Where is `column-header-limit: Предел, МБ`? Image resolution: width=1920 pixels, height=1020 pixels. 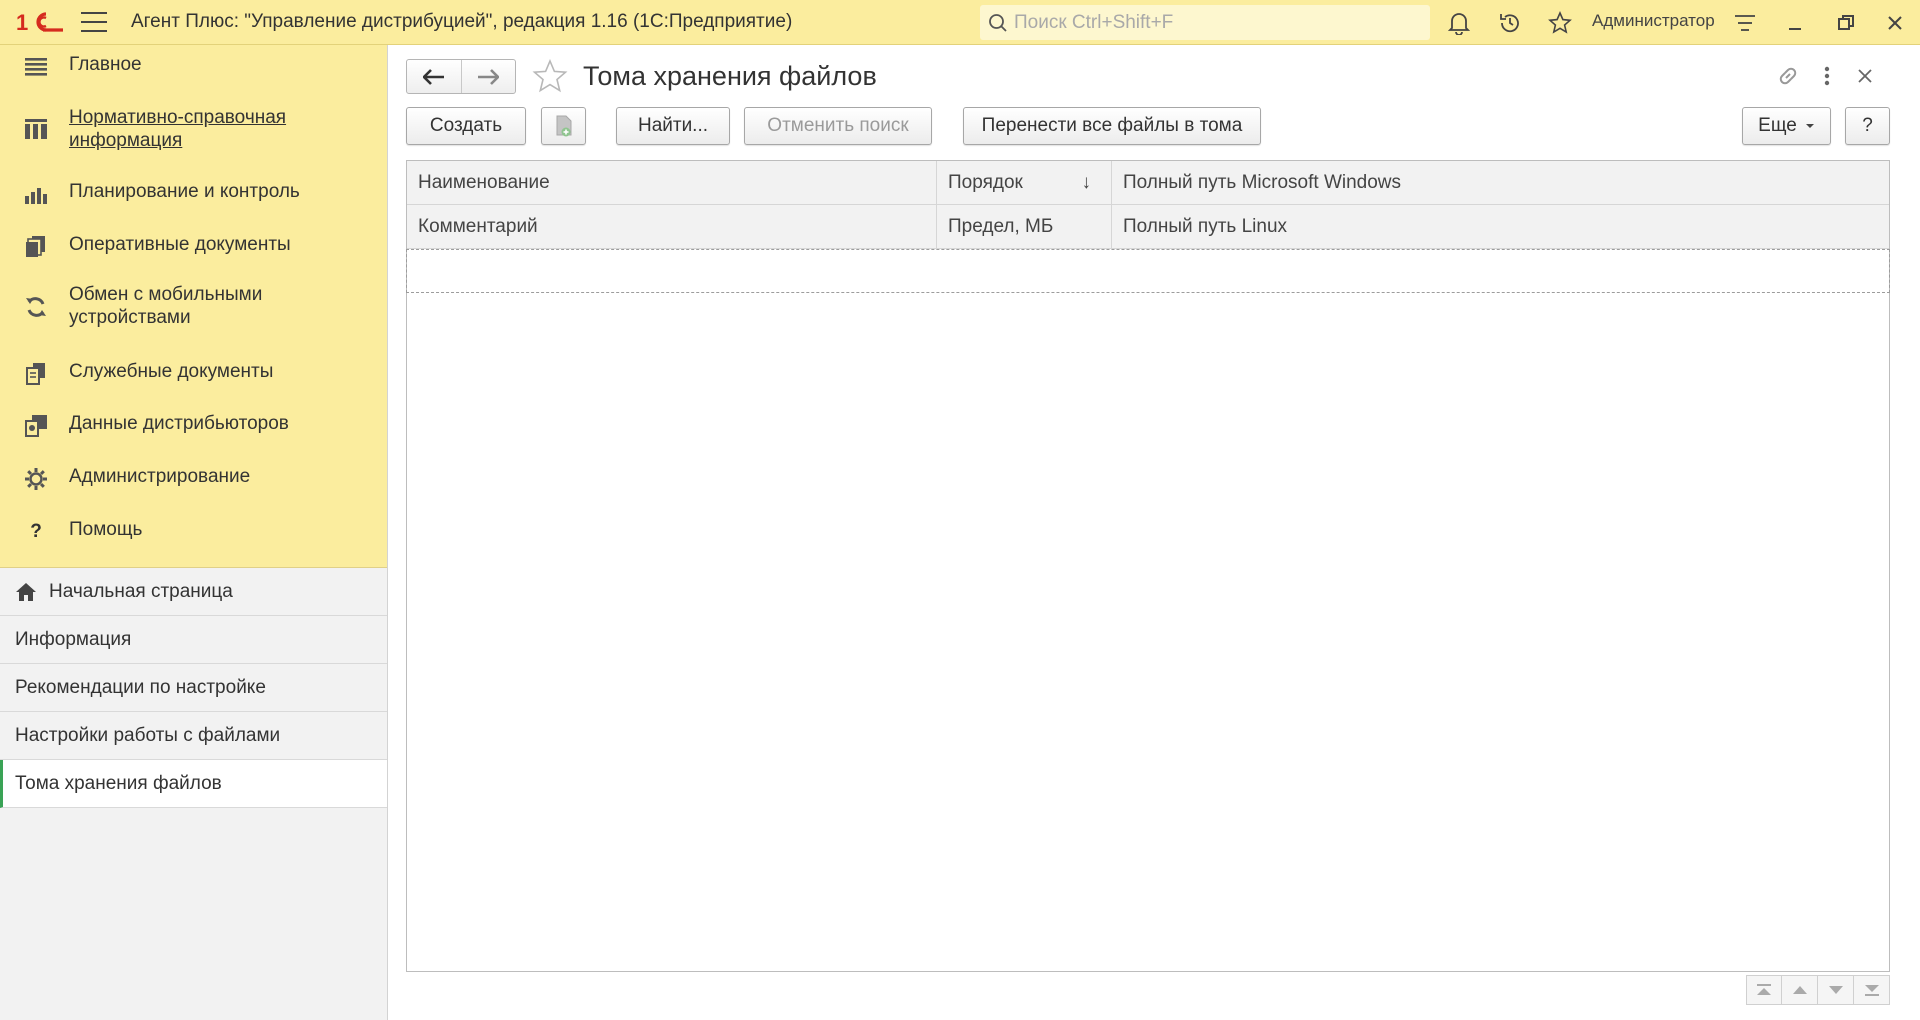
column-header-limit: Предел, МБ is located at coordinates (1024, 226).